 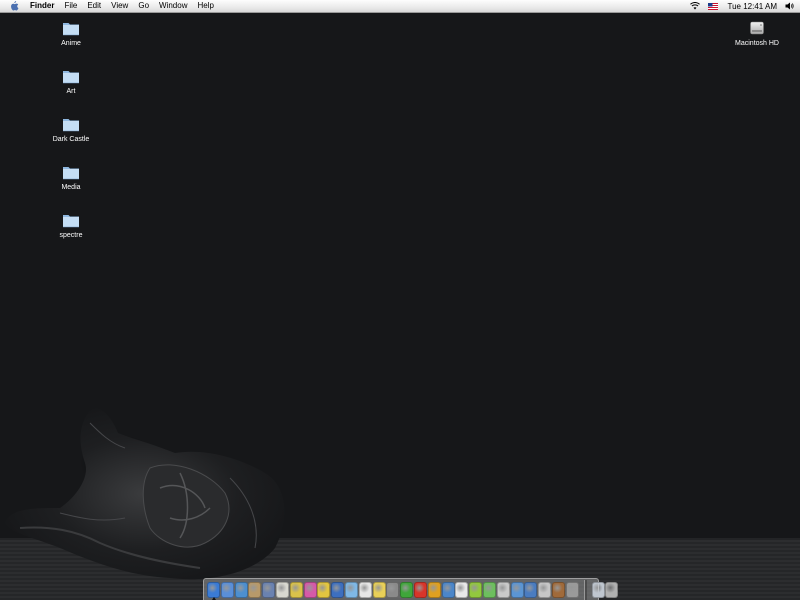 I want to click on desktop-folder-anime: Anime, so click(x=71, y=33).